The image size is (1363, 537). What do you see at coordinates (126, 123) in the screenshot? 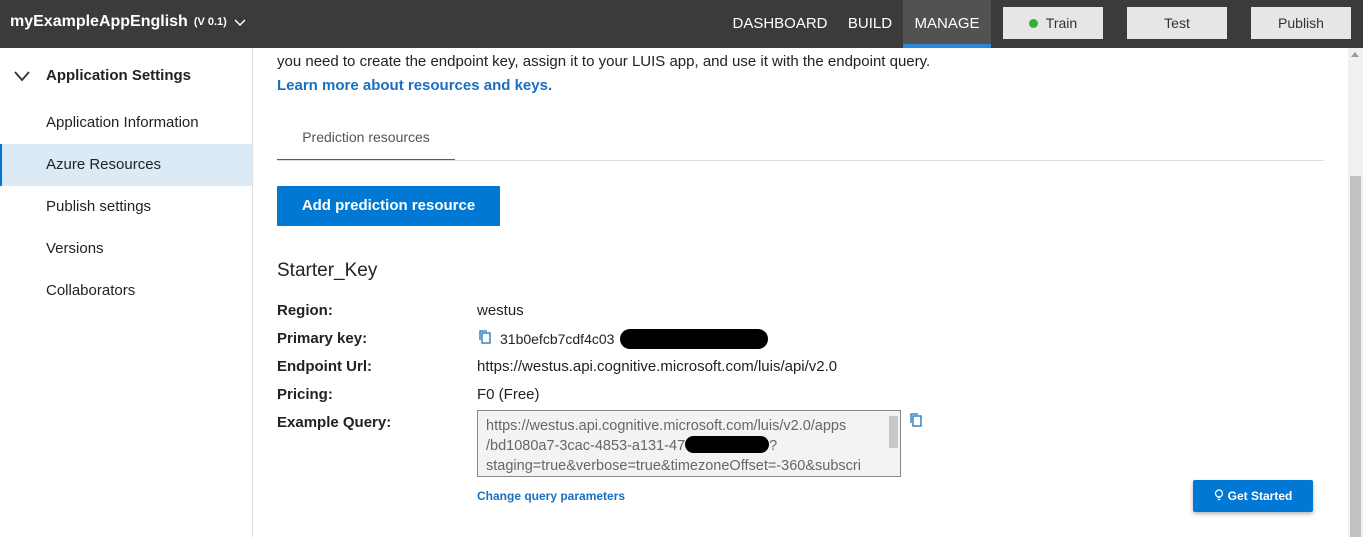
I see `sidebar-item-application-information: Application Information` at bounding box center [126, 123].